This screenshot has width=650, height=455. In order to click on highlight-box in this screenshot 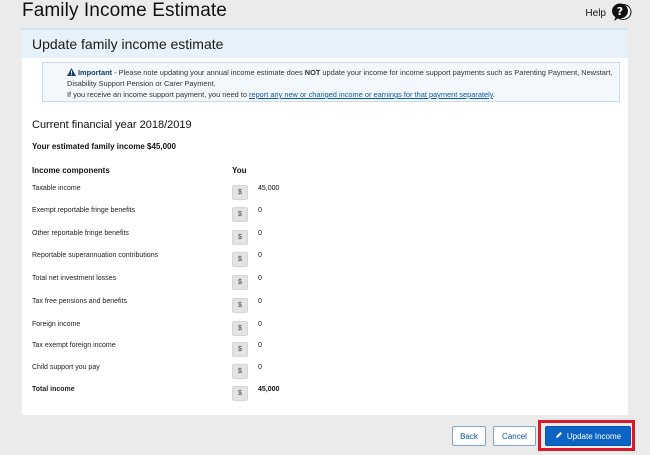, I will do `click(586, 435)`.